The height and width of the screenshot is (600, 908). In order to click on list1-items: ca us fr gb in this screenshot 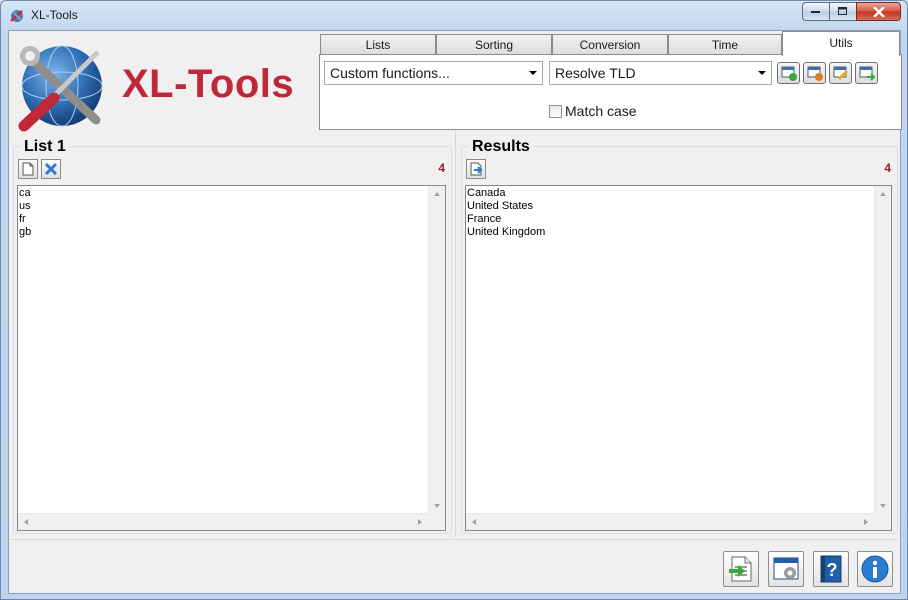, I will do `click(25, 213)`.